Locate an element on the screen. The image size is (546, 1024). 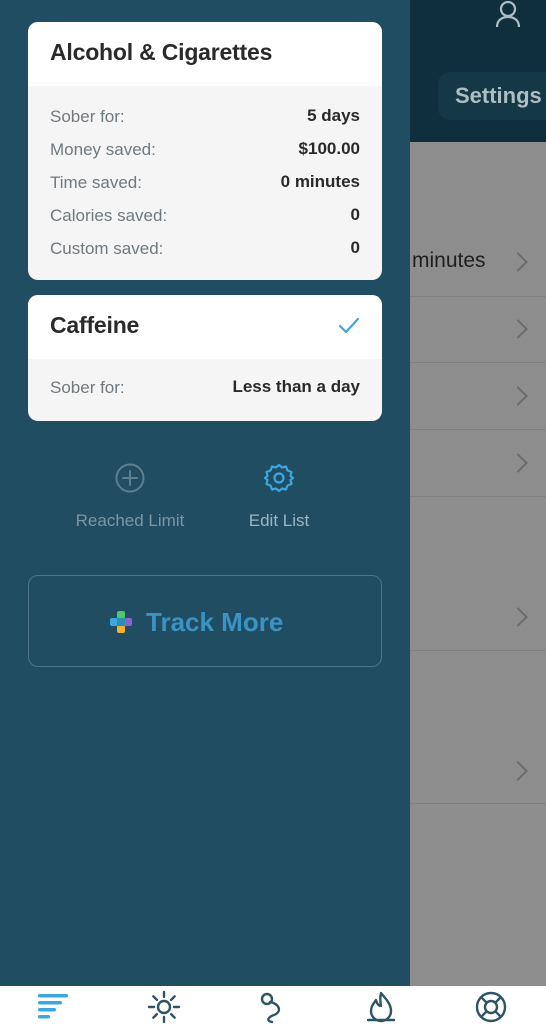
add-circle-icon is located at coordinates (130, 478).